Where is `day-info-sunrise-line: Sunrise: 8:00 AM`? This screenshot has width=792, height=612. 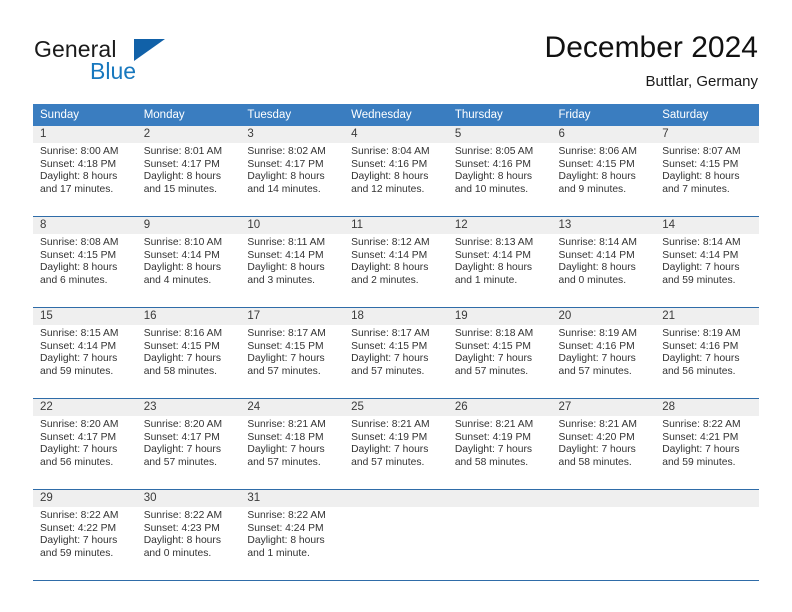
day-info-sunrise-line: Sunrise: 8:00 AM is located at coordinates (79, 151).